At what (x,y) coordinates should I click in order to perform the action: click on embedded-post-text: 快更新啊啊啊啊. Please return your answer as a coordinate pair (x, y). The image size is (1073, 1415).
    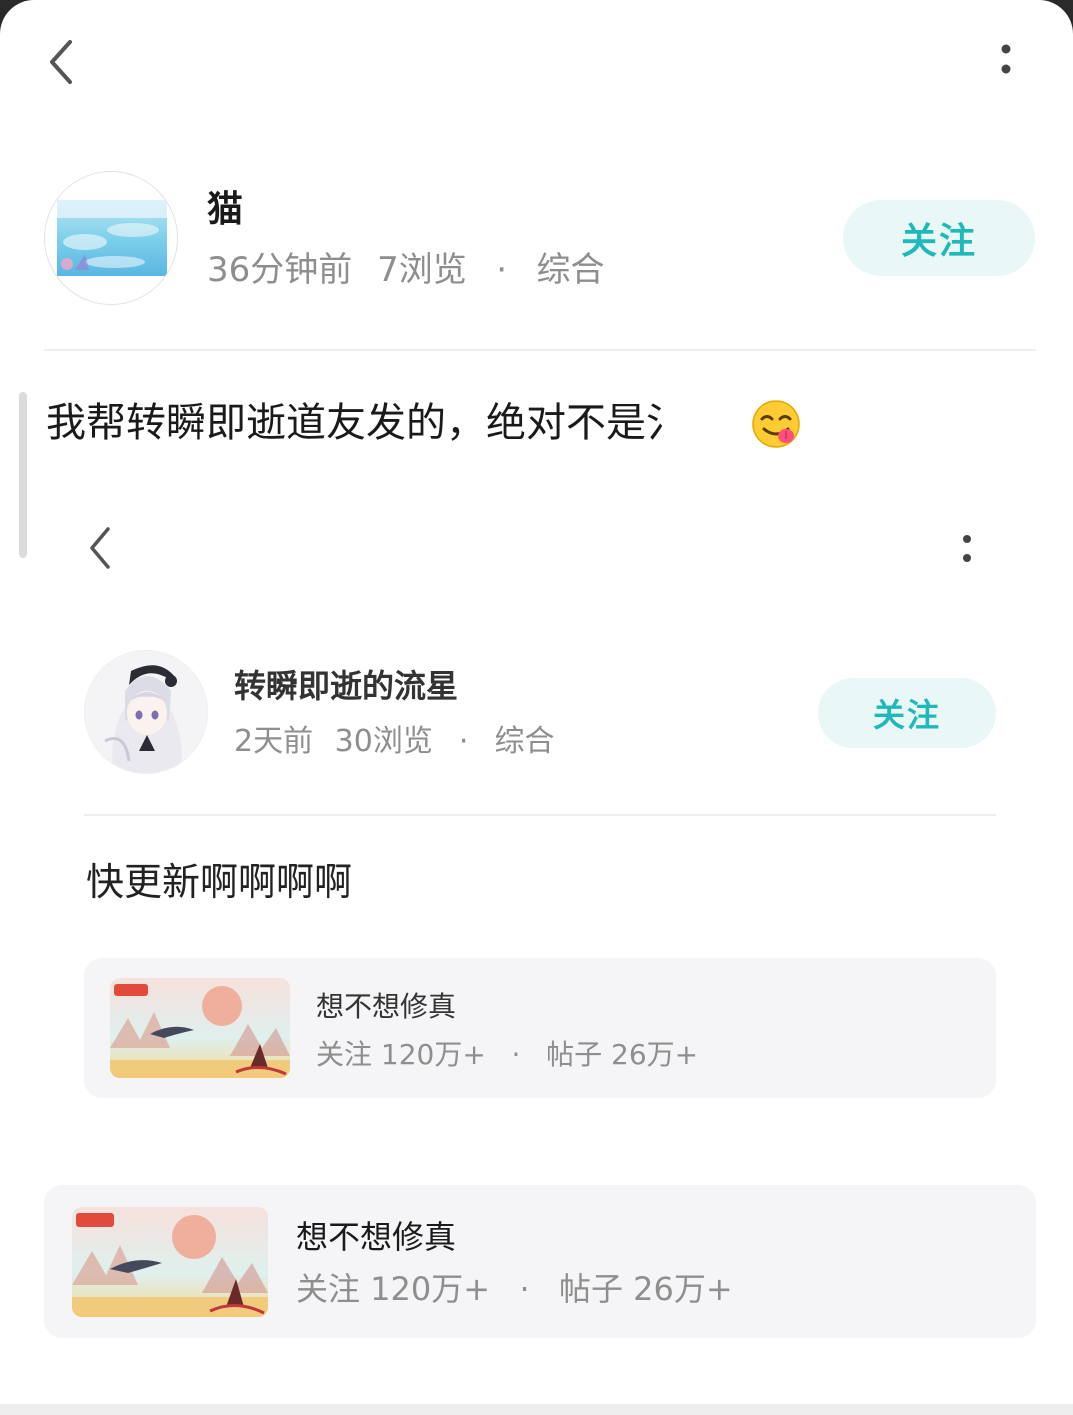
    Looking at the image, I should click on (219, 882).